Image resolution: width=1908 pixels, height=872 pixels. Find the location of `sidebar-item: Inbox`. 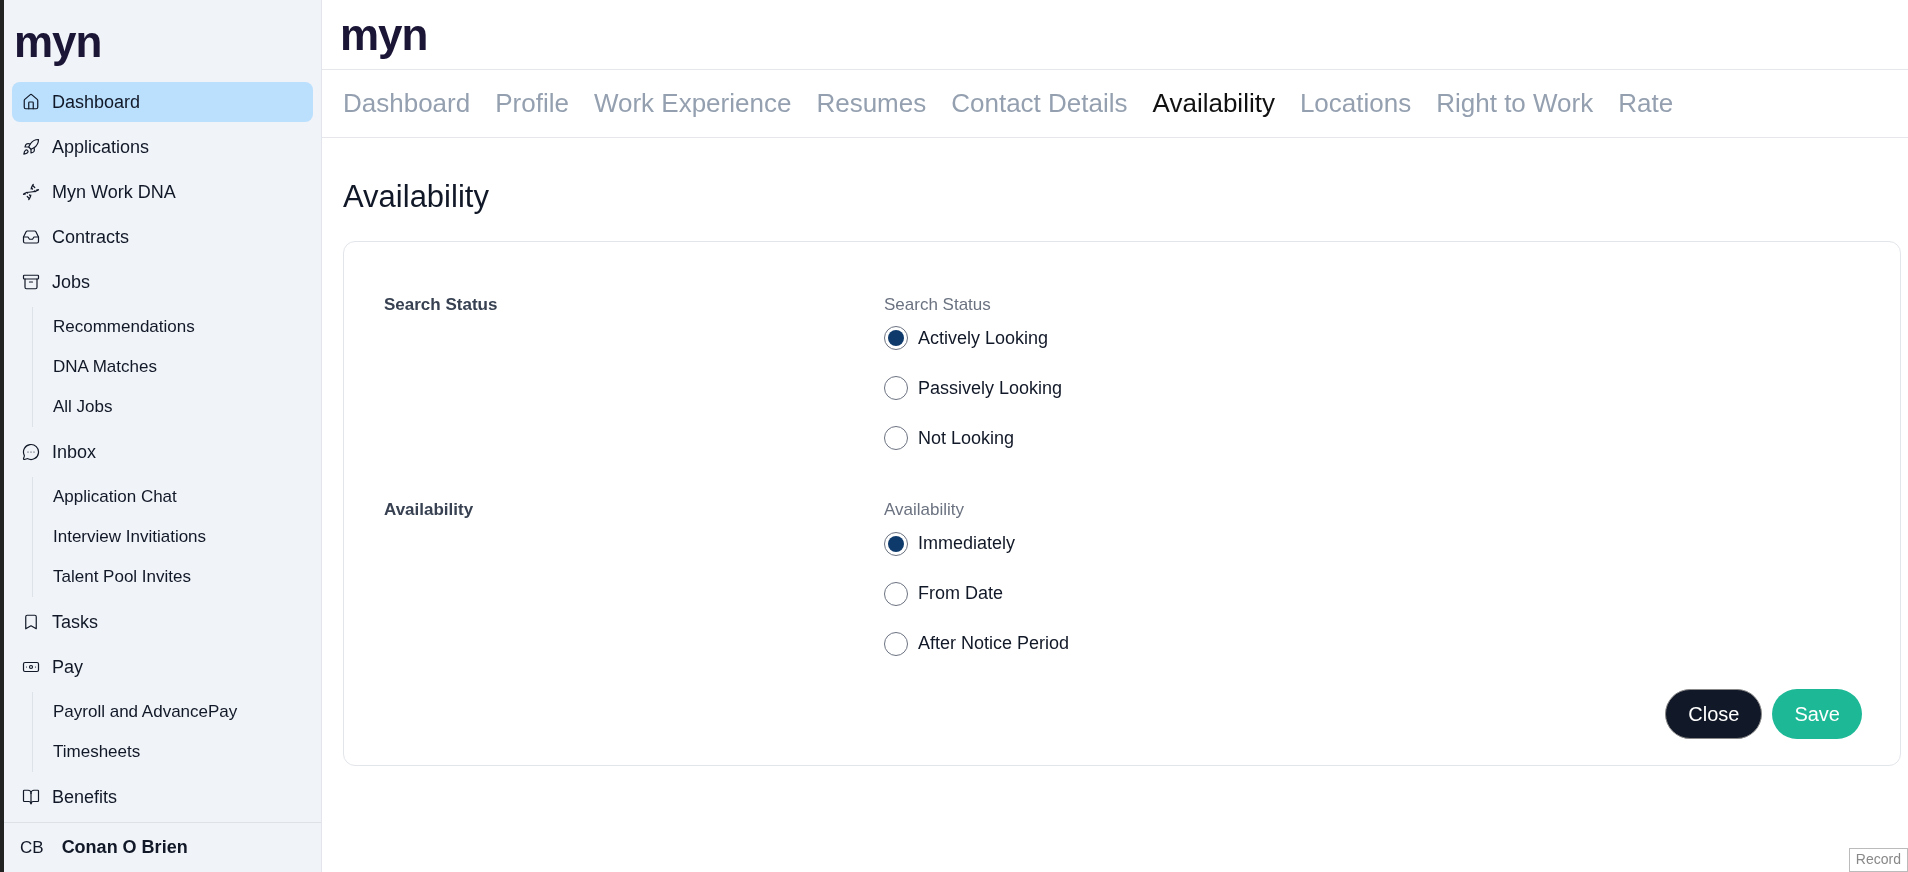

sidebar-item: Inbox is located at coordinates (162, 452).